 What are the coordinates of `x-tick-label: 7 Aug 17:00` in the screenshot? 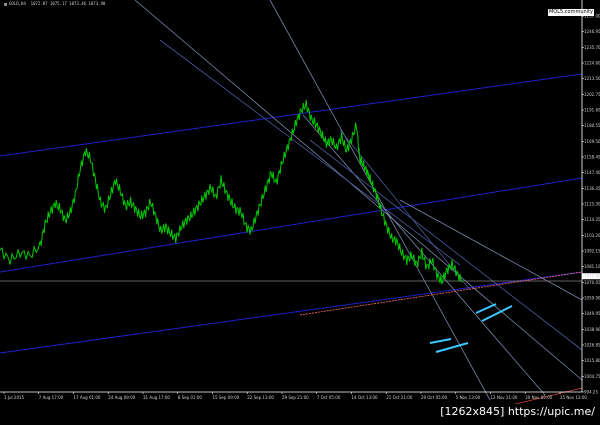 It's located at (51, 397).